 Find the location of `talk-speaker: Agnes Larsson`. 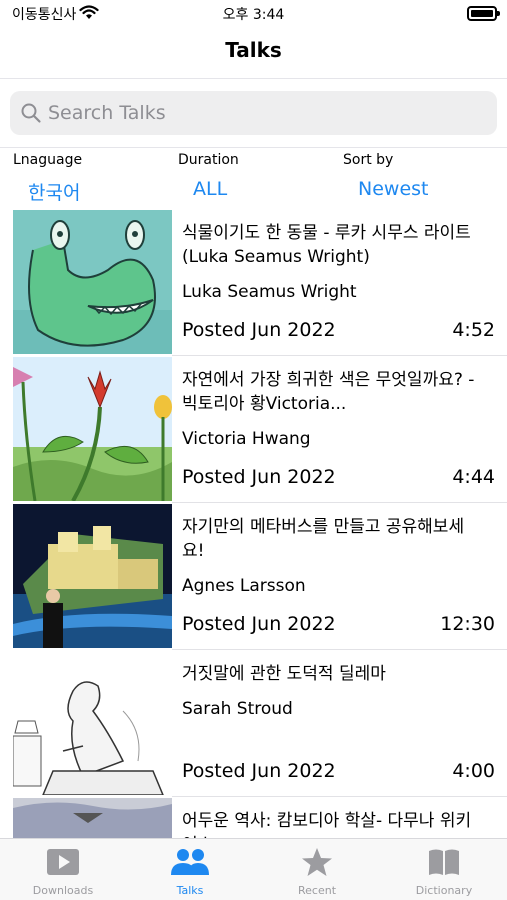

talk-speaker: Agnes Larsson is located at coordinates (244, 586).